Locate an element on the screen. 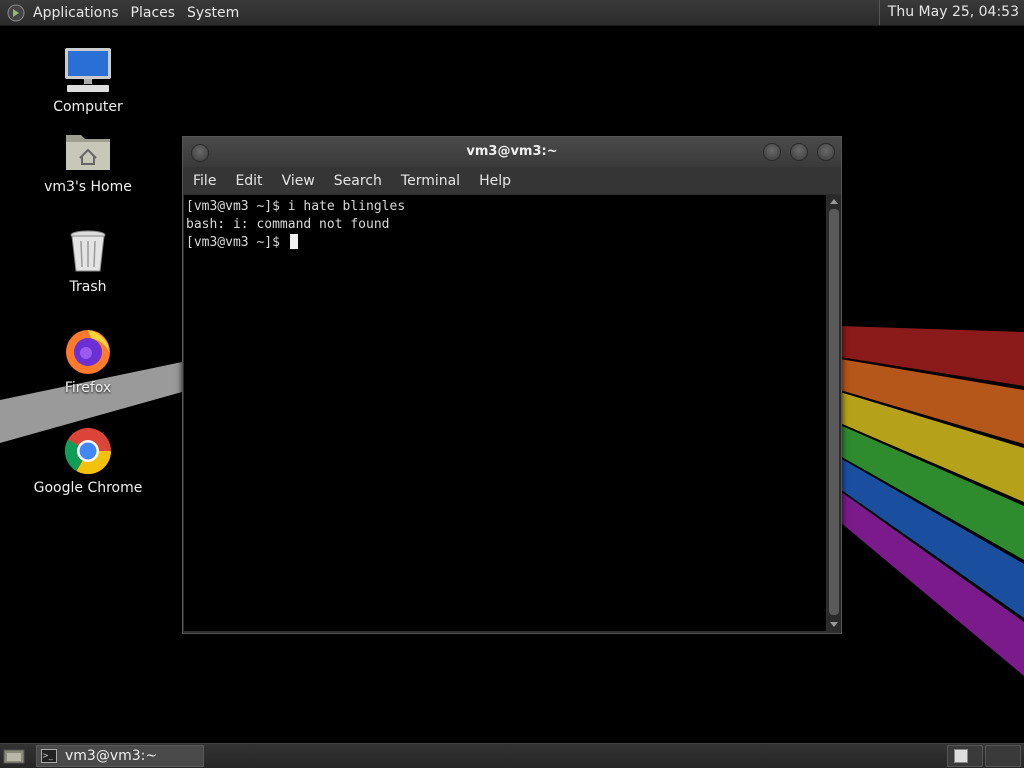 This screenshot has width=1024, height=768. desktop-icon-trash: Trash is located at coordinates (88, 261).